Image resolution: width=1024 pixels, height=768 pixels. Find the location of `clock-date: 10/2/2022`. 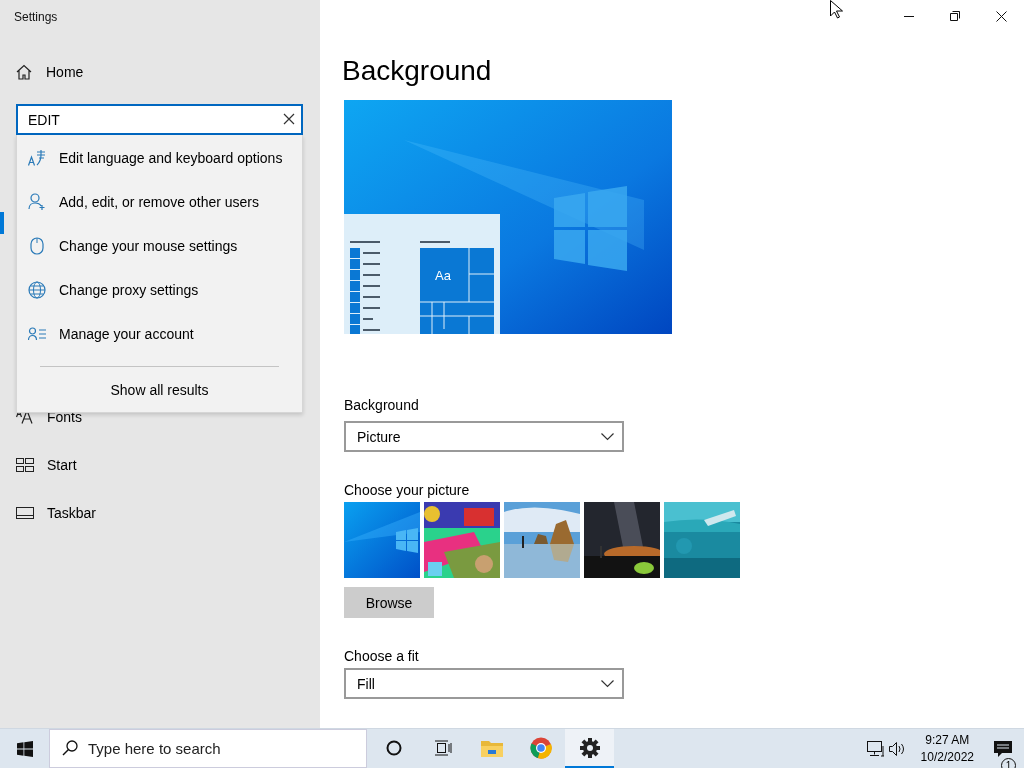

clock-date: 10/2/2022 is located at coordinates (947, 757).